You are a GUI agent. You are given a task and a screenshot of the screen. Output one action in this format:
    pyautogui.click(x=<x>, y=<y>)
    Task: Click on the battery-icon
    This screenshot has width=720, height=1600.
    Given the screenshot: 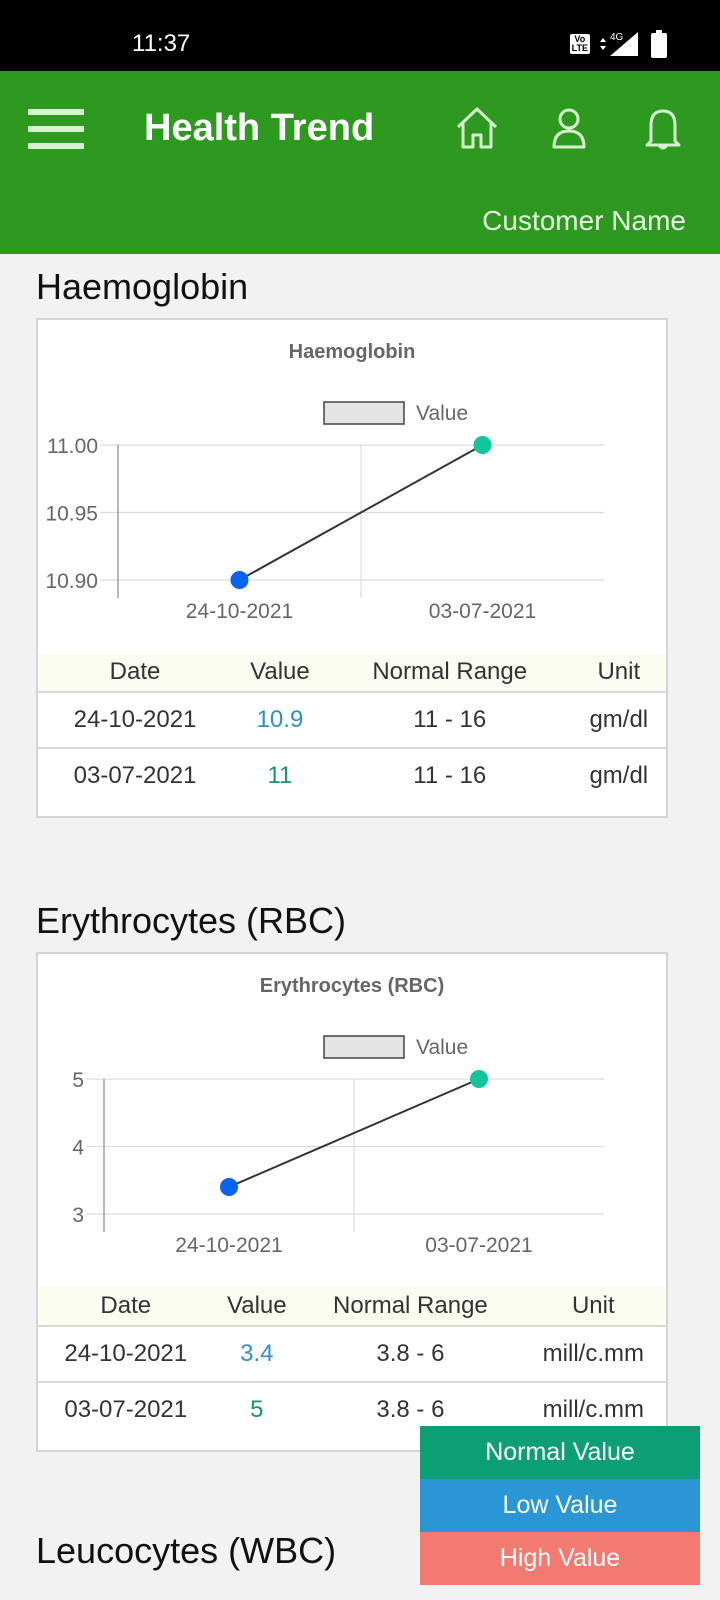 What is the action you would take?
    pyautogui.click(x=659, y=44)
    